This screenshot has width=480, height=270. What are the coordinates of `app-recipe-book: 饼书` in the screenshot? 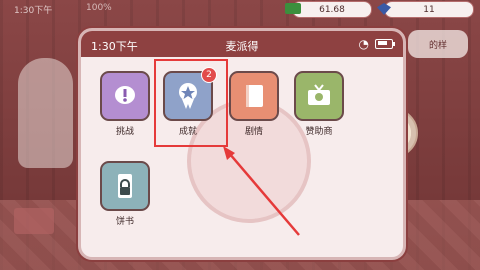 It's located at (125, 194).